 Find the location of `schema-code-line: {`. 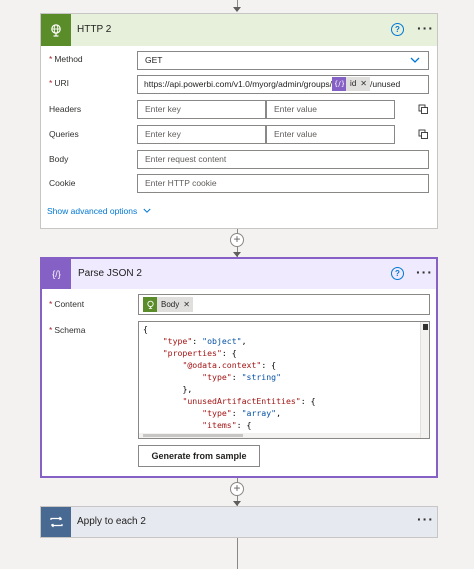

schema-code-line: { is located at coordinates (145, 329).